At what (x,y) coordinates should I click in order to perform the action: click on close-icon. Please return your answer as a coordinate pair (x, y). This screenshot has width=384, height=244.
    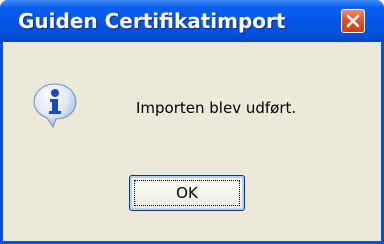
    Looking at the image, I should click on (353, 21).